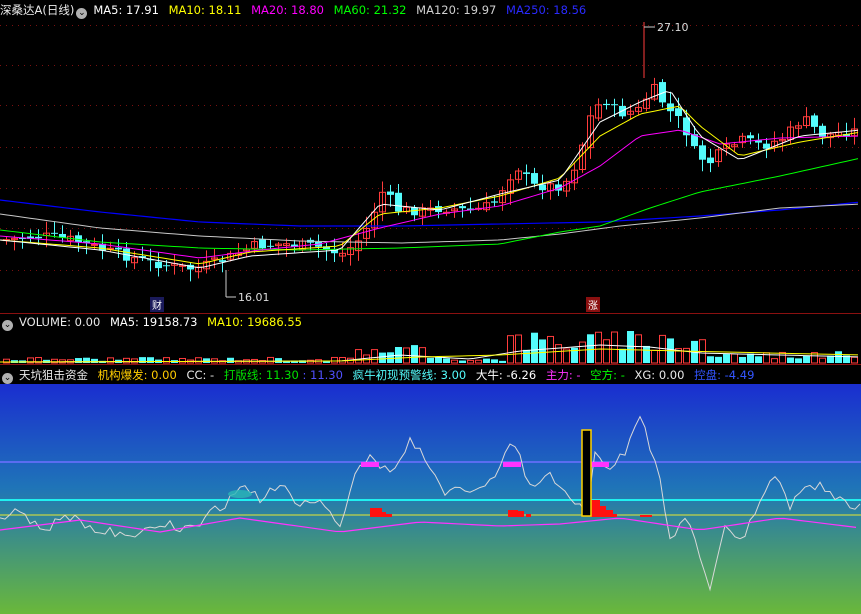 This screenshot has width=861, height=614. Describe the element at coordinates (205, 10) in the screenshot. I see `ma10-label: MA10: 18.11` at that location.